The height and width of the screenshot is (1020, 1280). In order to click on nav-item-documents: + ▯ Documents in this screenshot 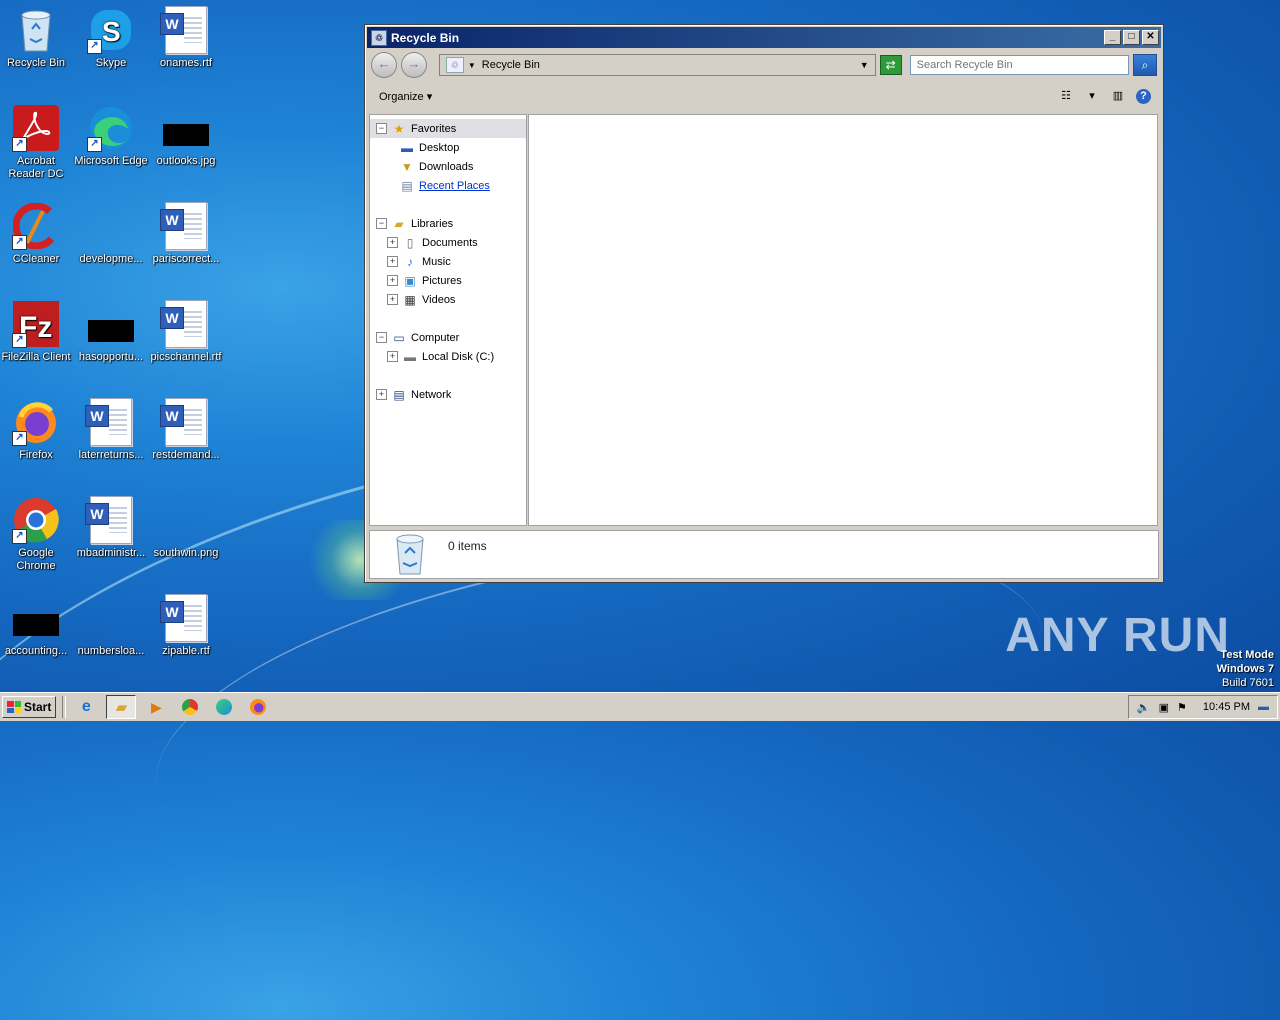, I will do `click(448, 242)`.